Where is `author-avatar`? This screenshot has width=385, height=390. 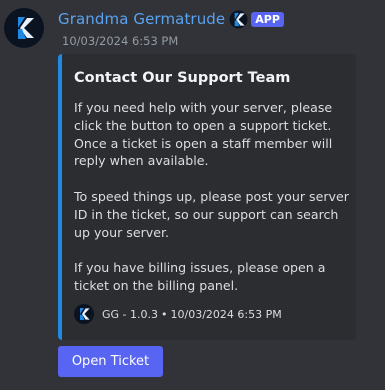
author-avatar is located at coordinates (24, 28).